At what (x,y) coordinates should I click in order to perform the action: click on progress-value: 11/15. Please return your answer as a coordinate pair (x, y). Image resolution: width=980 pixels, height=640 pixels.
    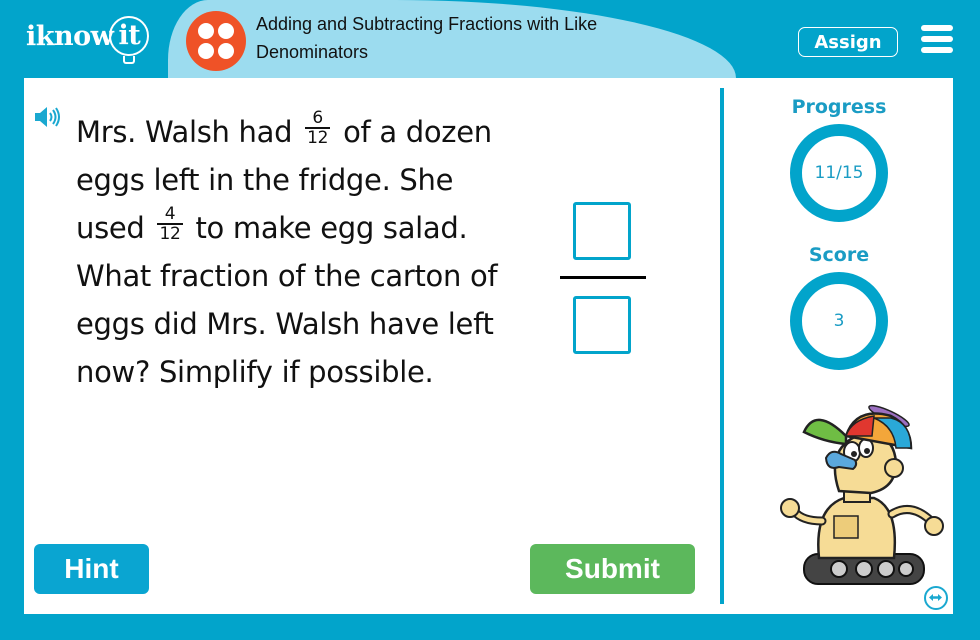
    Looking at the image, I should click on (839, 173).